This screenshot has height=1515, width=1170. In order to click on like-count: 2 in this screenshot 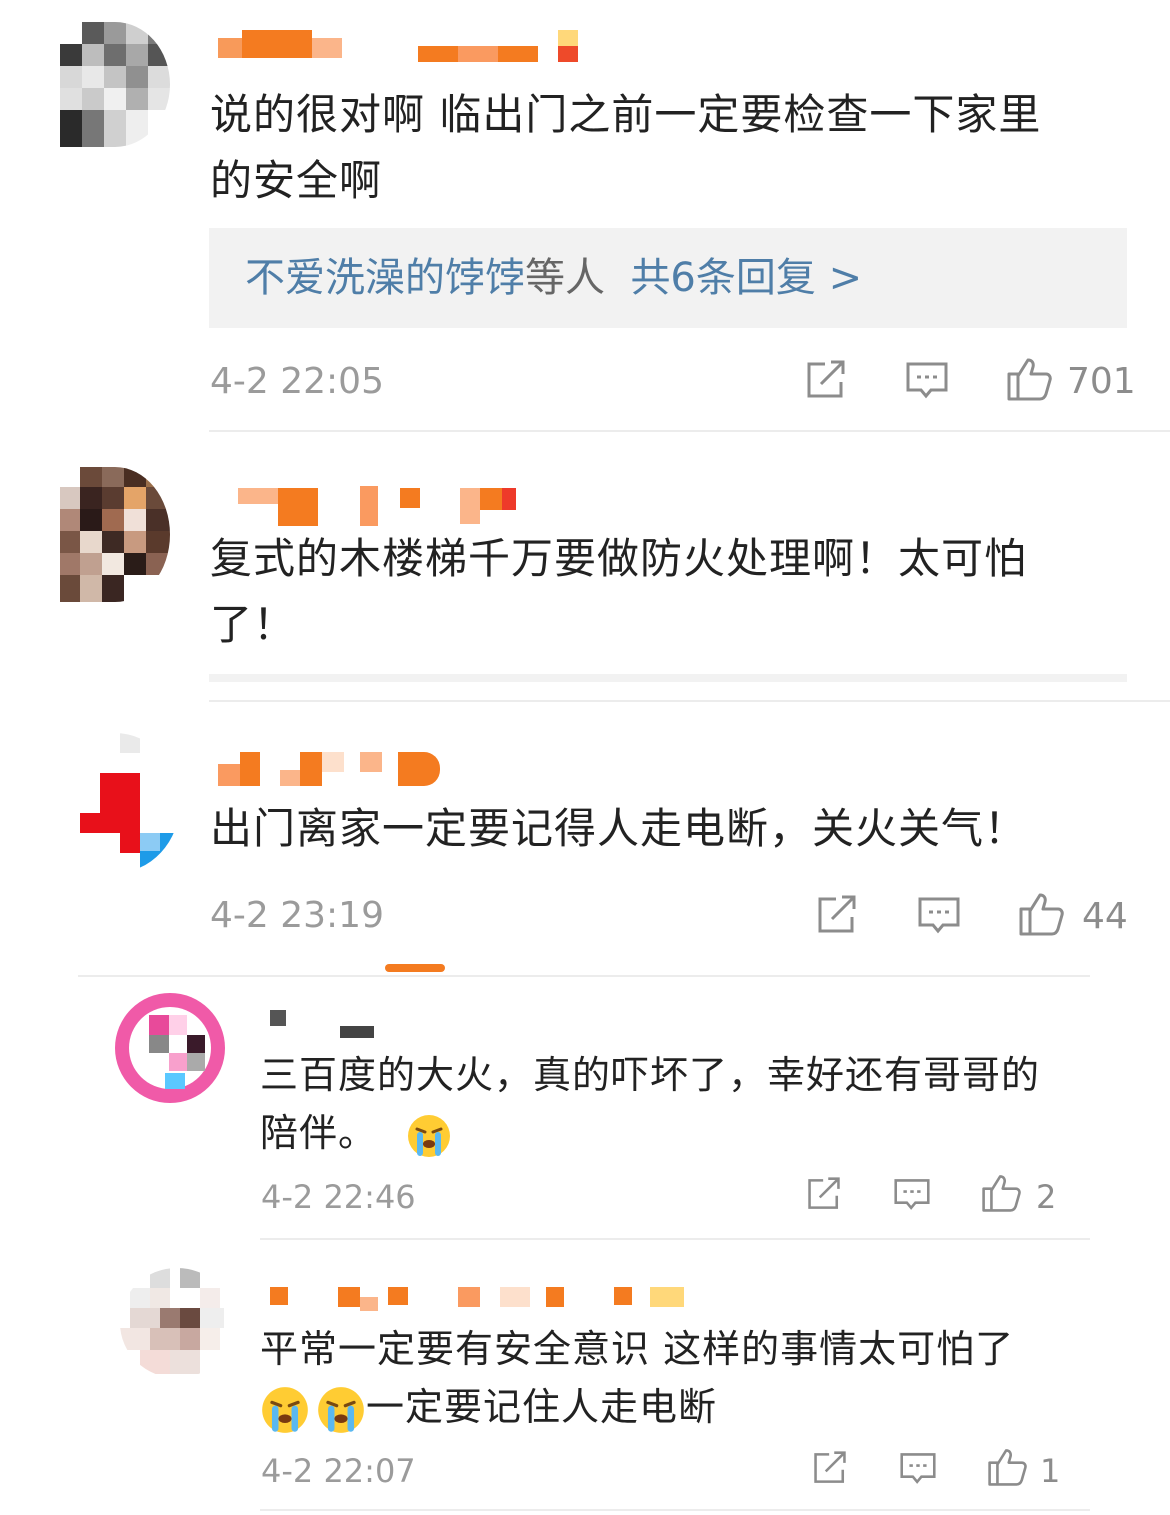, I will do `click(1046, 1197)`.